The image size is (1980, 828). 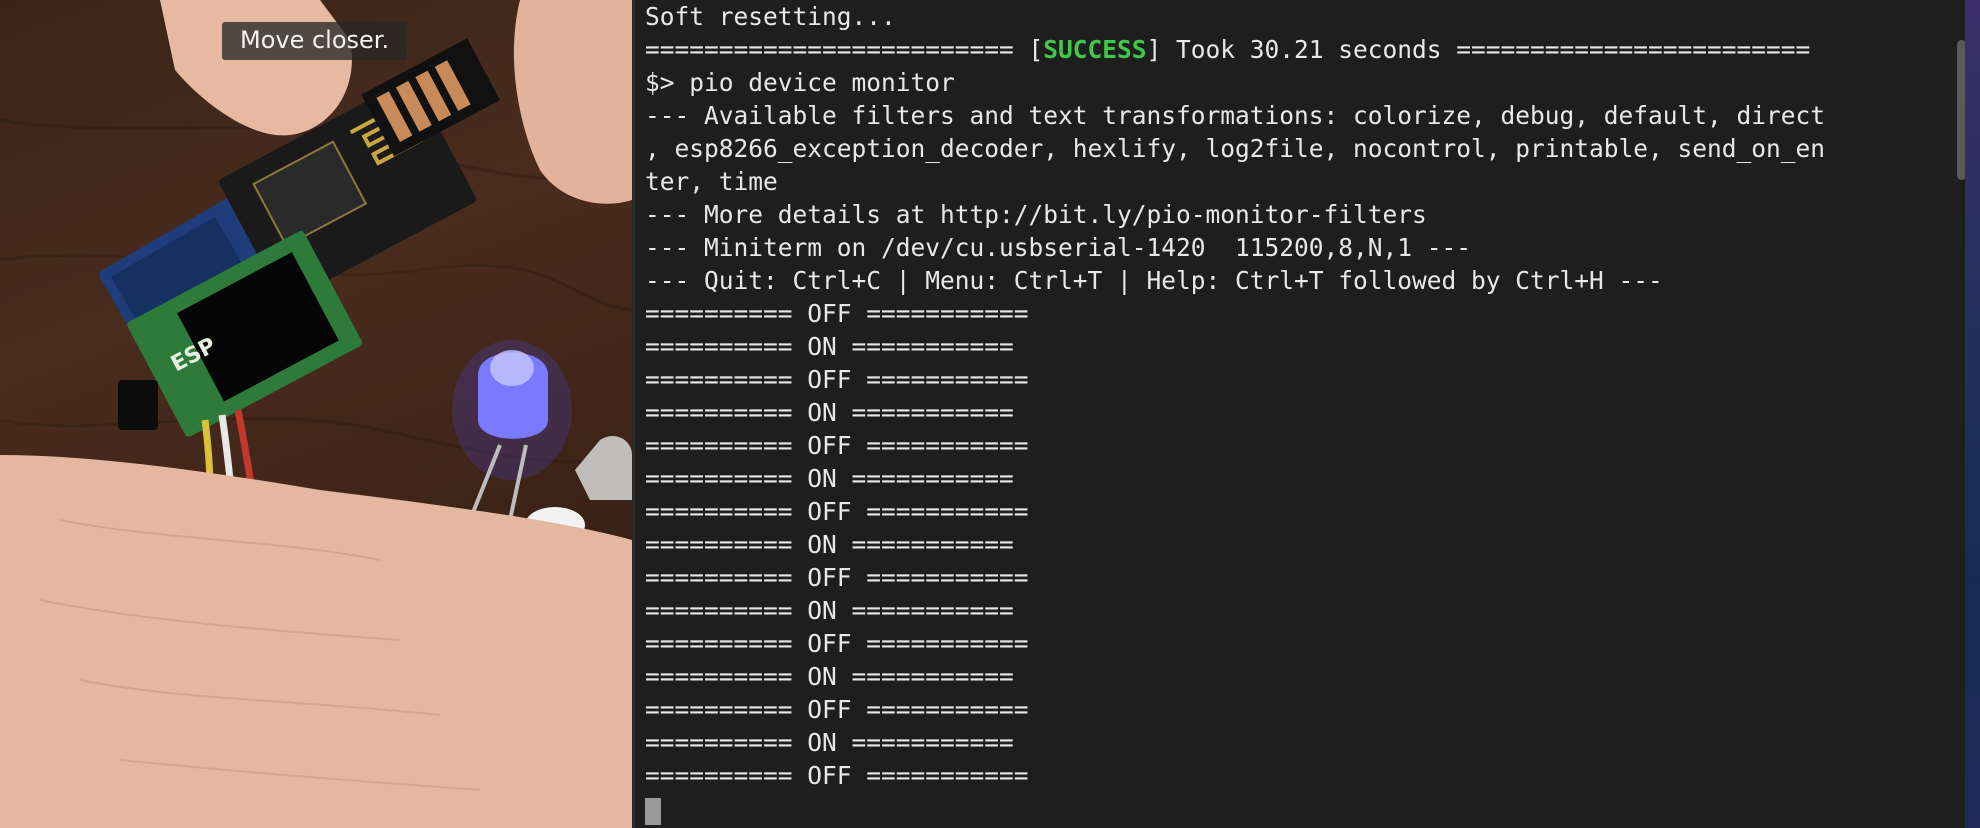 I want to click on reset-button-hardware, so click(x=138, y=405).